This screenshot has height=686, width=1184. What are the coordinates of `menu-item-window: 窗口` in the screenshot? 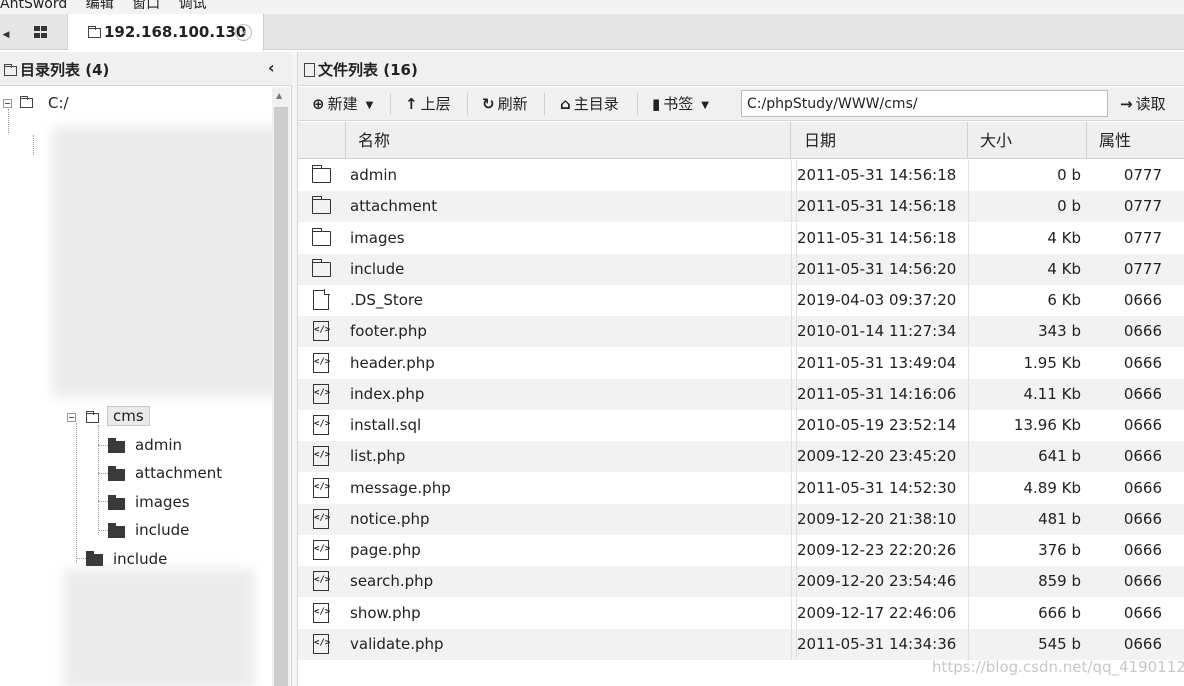 It's located at (146, 5).